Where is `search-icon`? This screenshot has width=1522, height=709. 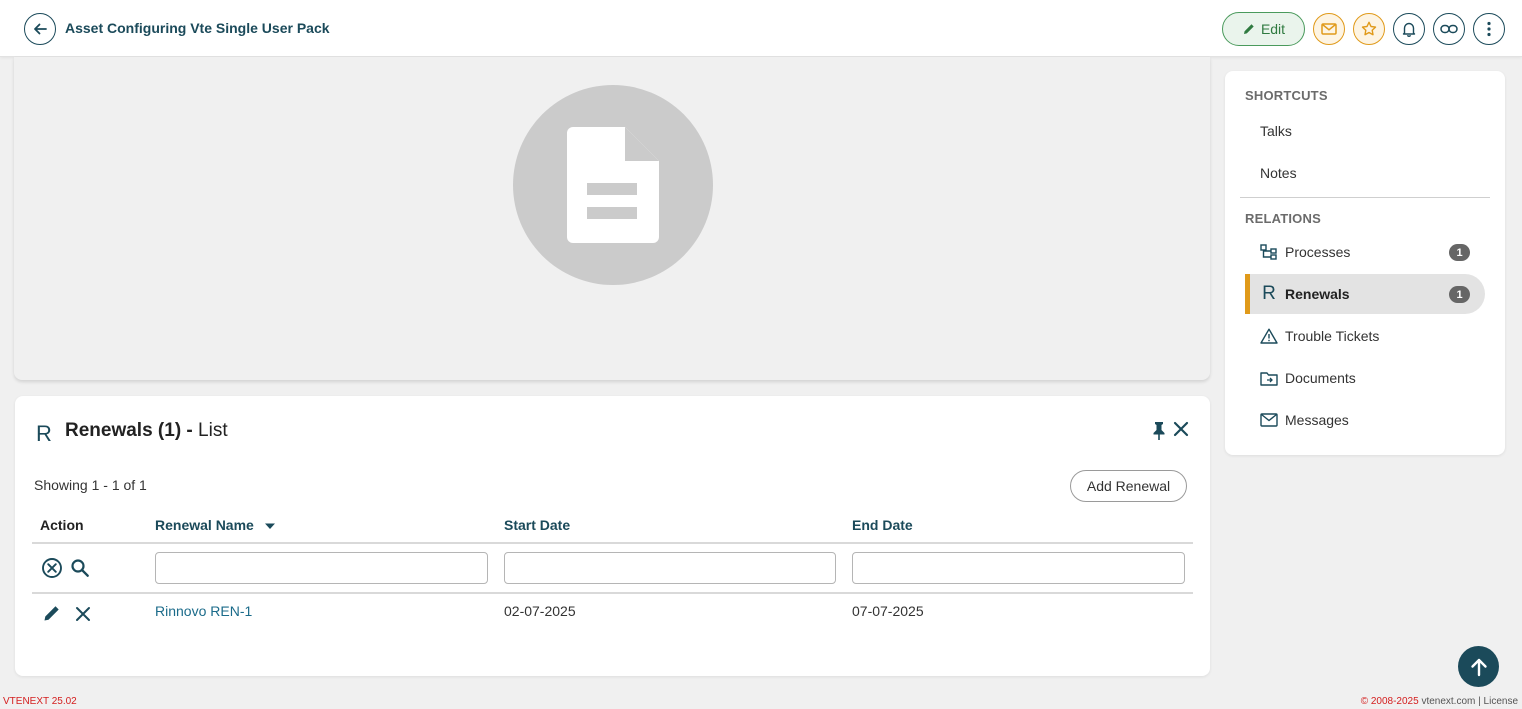
search-icon is located at coordinates (80, 568).